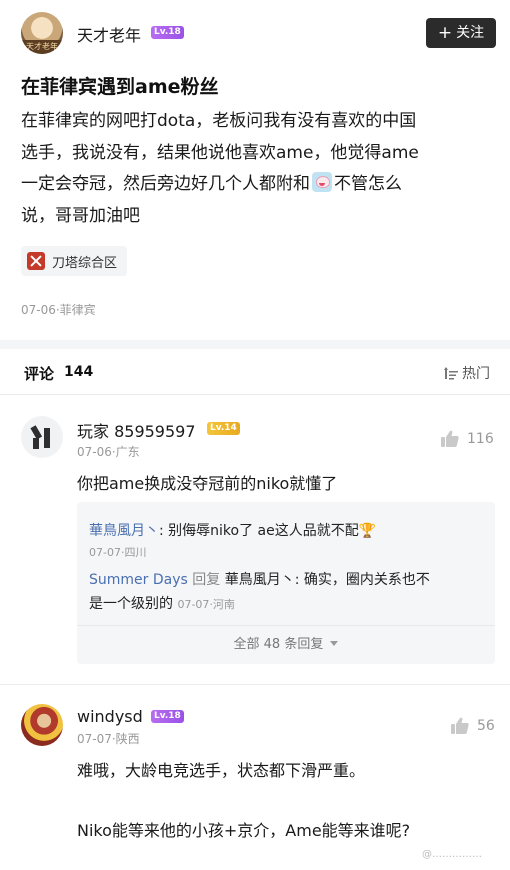 The width and height of the screenshot is (510, 870). I want to click on reply-text: : 确实，圈内关系也不, so click(362, 580).